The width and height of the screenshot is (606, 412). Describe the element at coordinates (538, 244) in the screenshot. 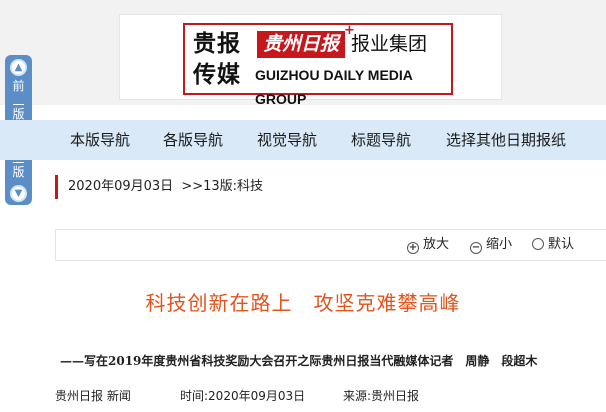

I see `radio-circle-icon` at that location.